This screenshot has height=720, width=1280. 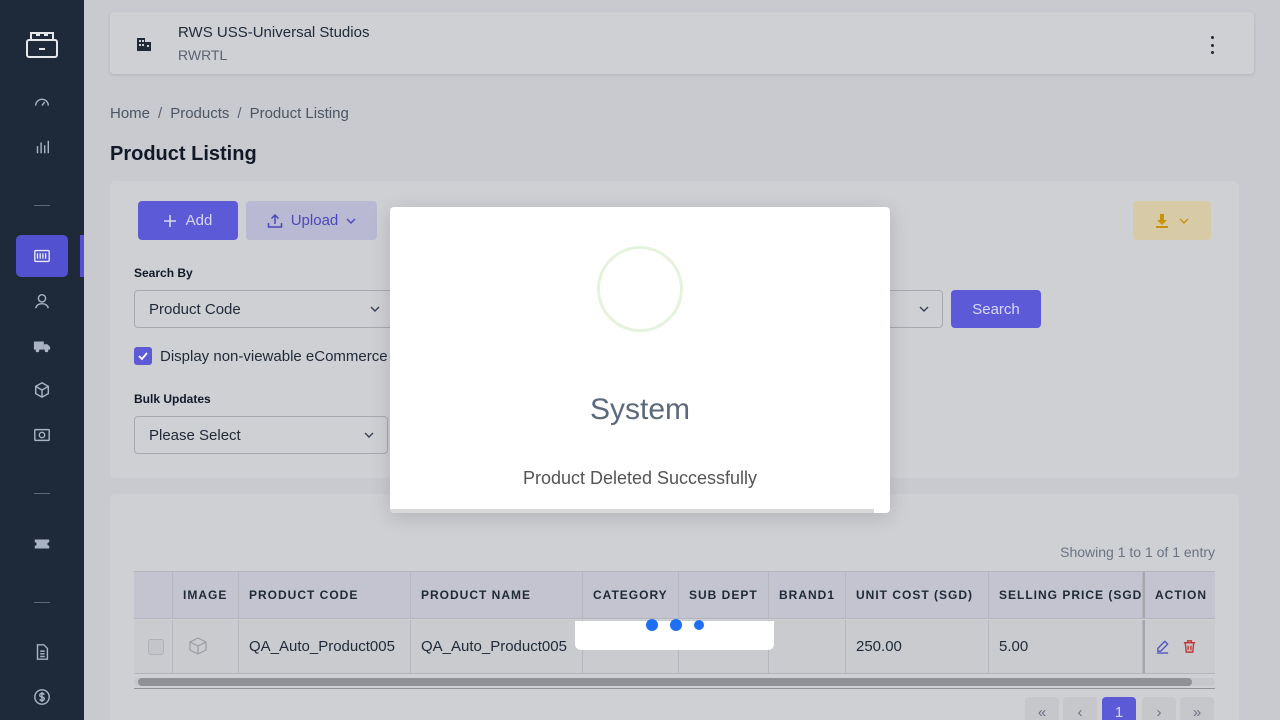 I want to click on pagination-divider, so click(x=674, y=688).